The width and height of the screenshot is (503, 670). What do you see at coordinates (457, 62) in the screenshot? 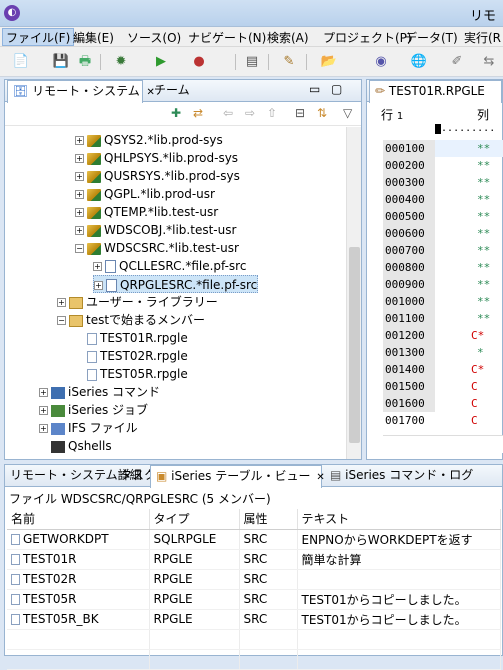
I see `edit-icon: ✐` at bounding box center [457, 62].